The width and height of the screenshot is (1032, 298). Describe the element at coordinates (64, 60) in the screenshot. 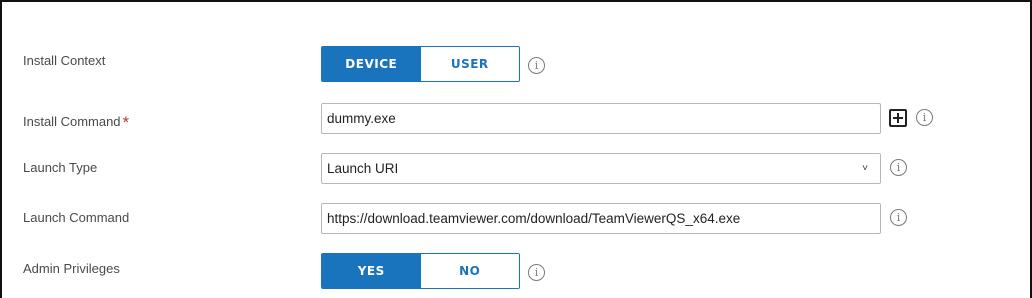

I see `install-context-label: Install Context` at that location.